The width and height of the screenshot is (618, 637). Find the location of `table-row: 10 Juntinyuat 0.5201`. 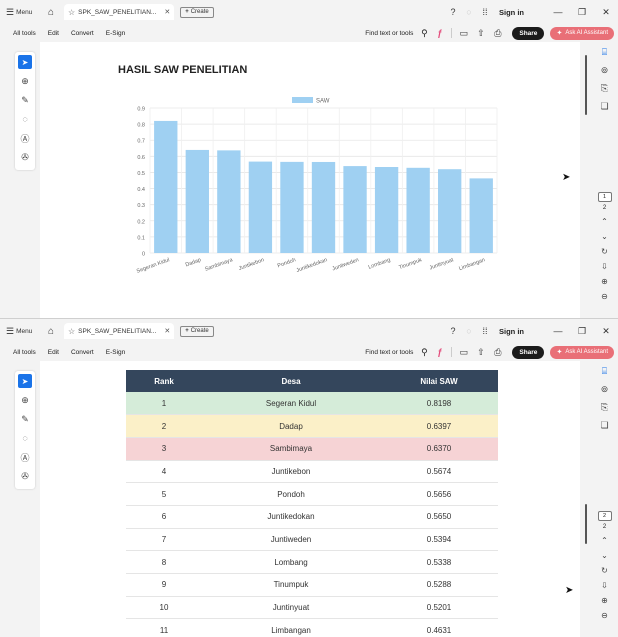

table-row: 10 Juntinyuat 0.5201 is located at coordinates (312, 608).